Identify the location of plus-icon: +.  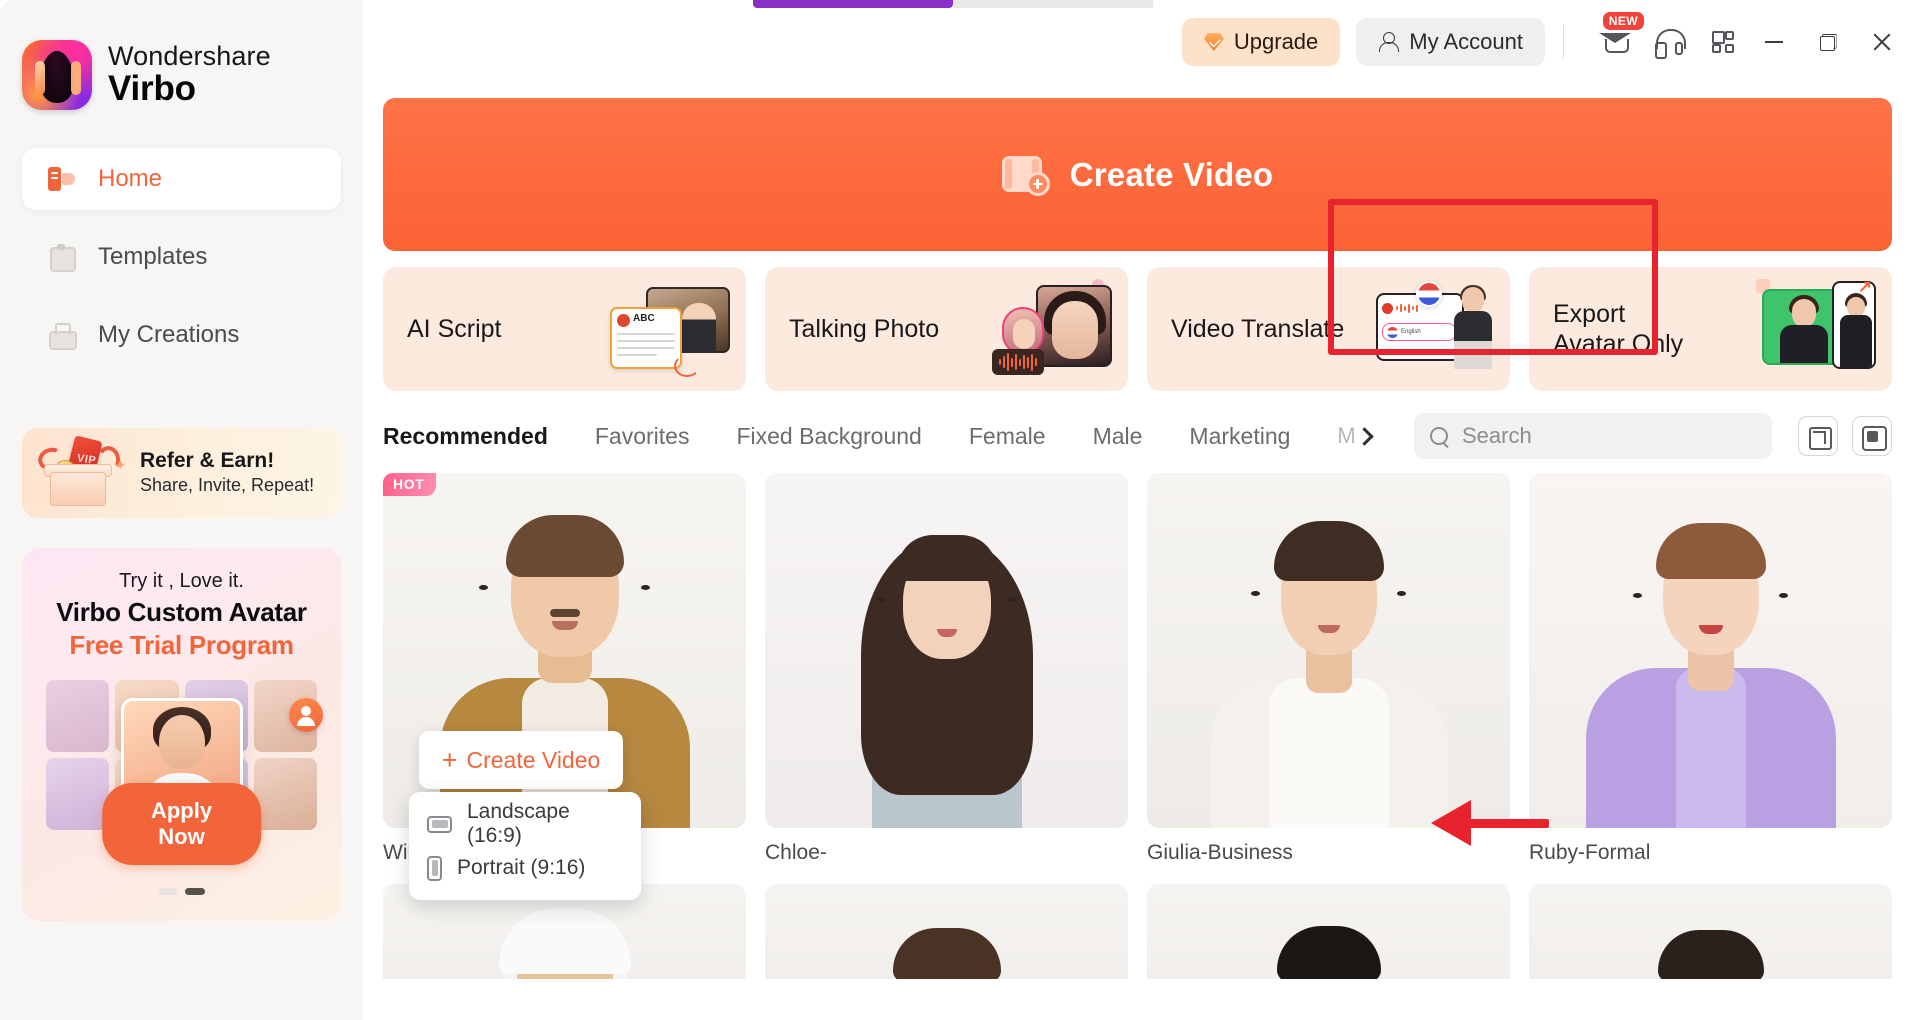
(449, 759).